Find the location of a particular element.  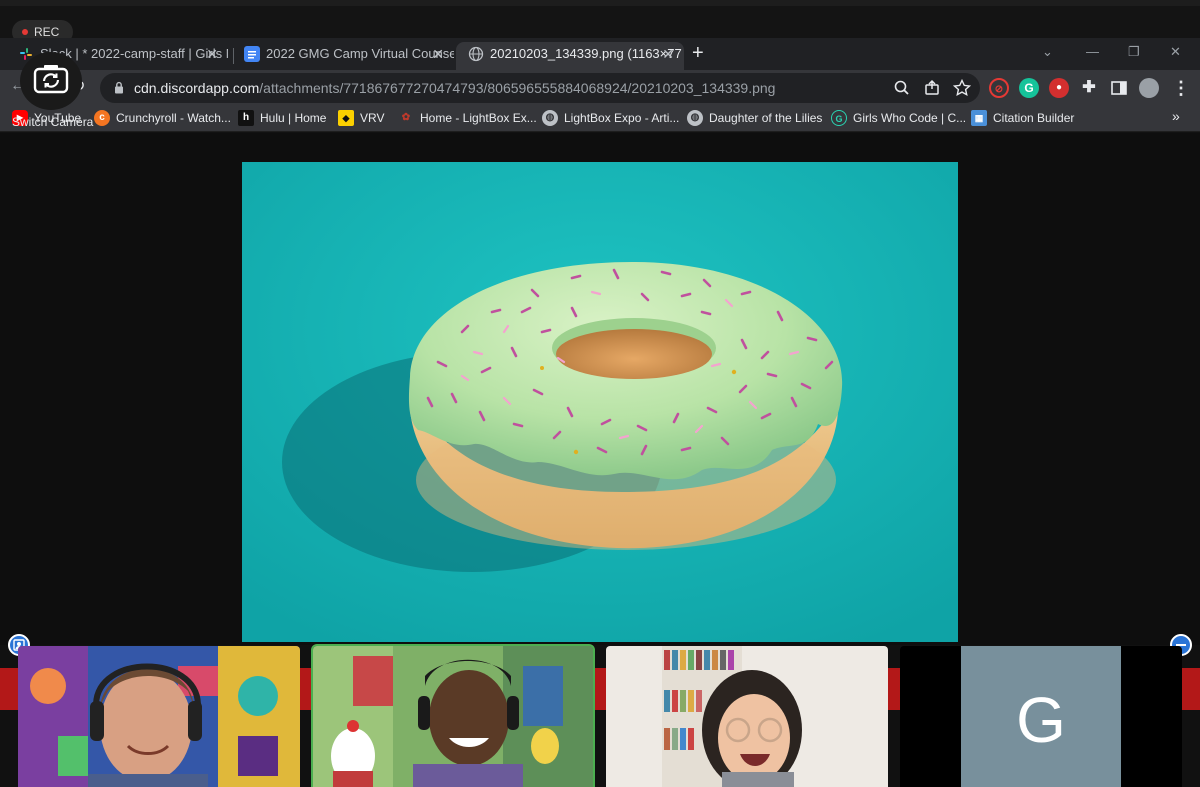

url-host: cdn.discordapp.com is located at coordinates (197, 88).